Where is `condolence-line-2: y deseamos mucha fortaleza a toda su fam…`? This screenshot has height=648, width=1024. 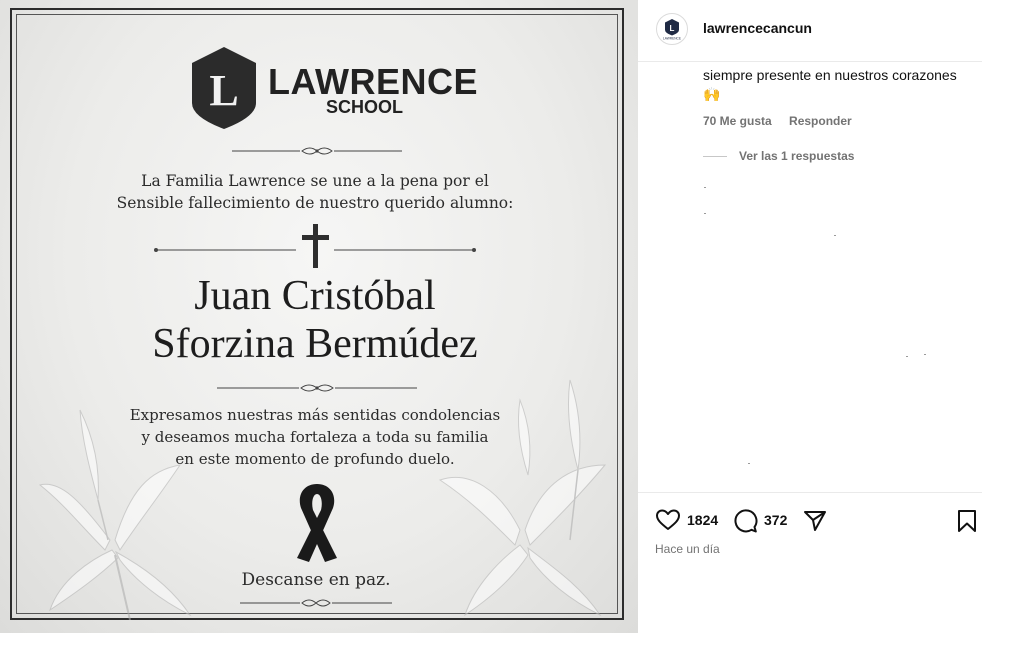
condolence-line-2: y deseamos mucha fortaleza a toda su fam… is located at coordinates (315, 437).